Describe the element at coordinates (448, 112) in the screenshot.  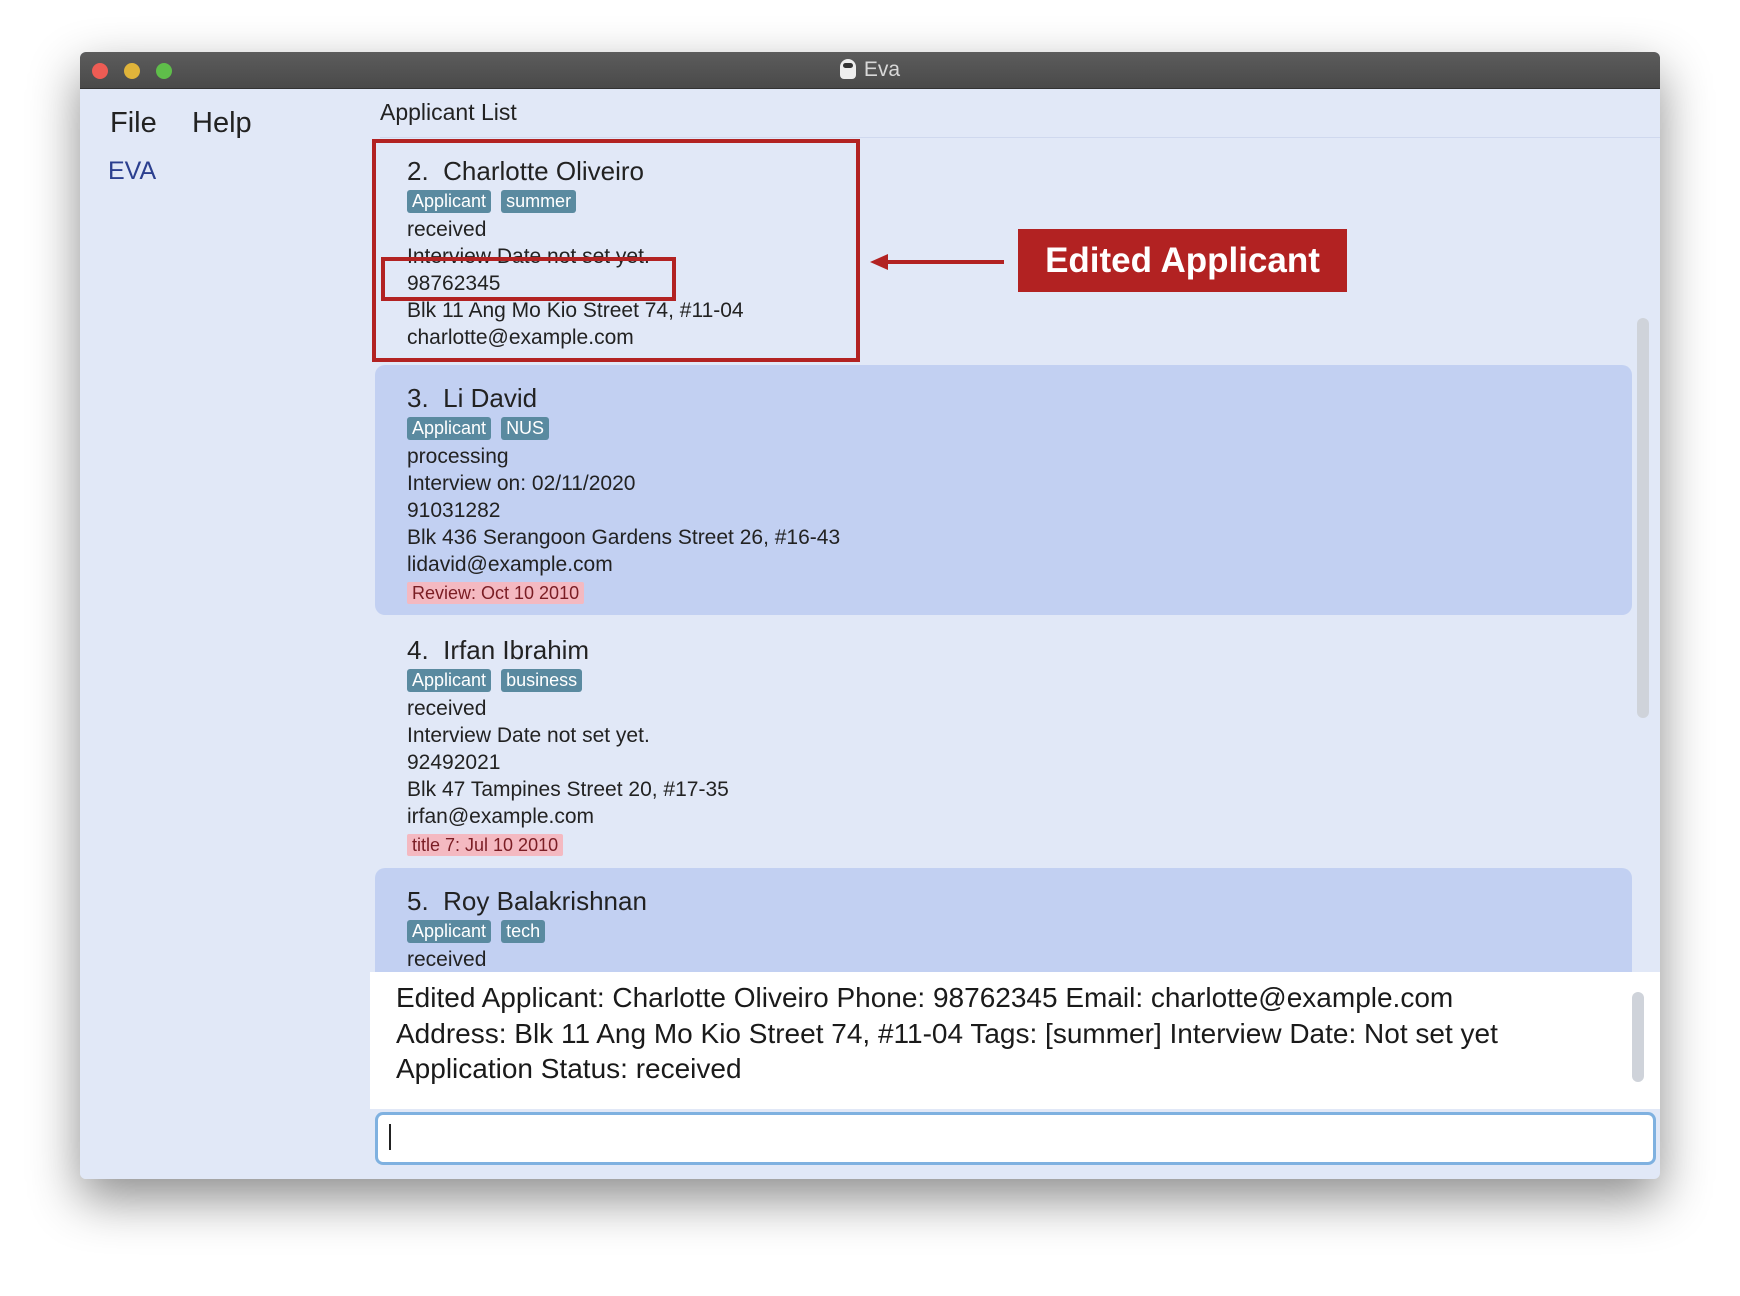
I see `list-header-text: Applicant List` at that location.